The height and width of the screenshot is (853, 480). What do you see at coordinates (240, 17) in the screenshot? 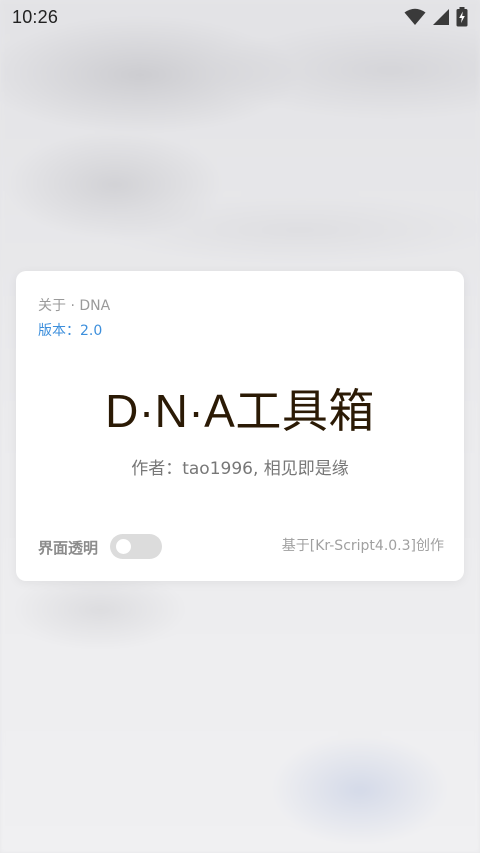
I see `status-bar: 10:26` at bounding box center [240, 17].